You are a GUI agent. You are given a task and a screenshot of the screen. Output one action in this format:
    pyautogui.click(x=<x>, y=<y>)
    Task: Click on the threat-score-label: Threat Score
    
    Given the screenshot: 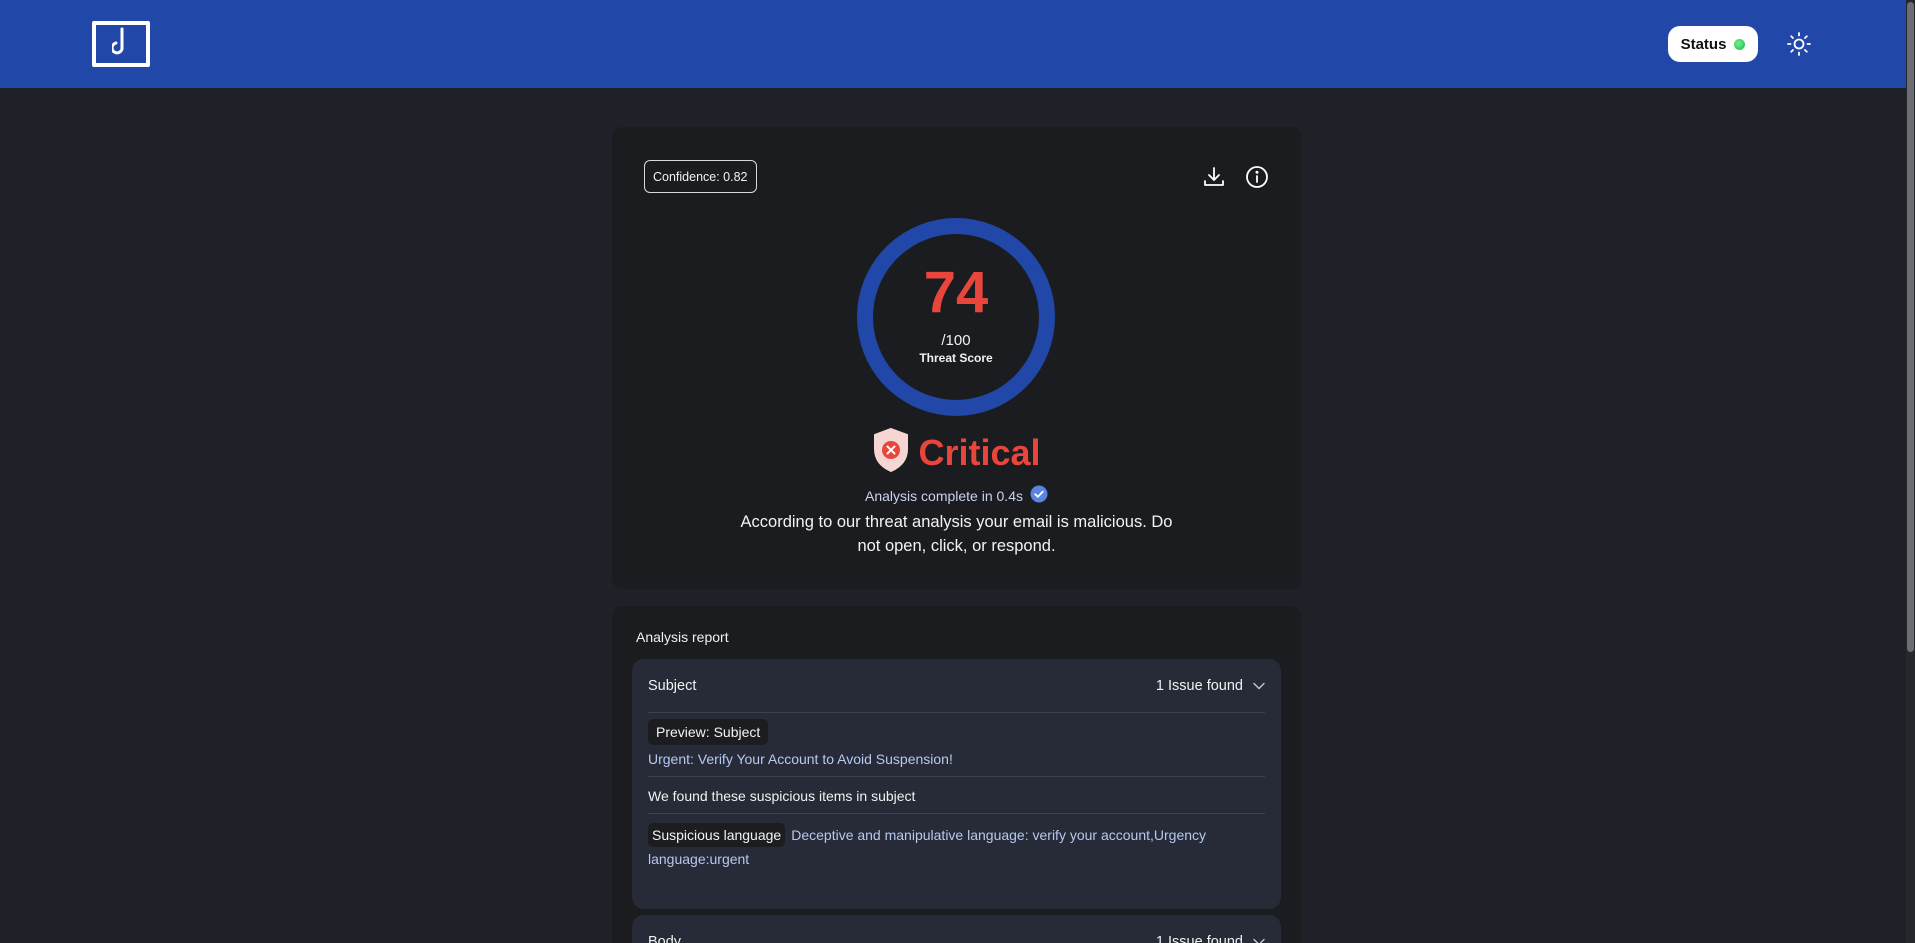 What is the action you would take?
    pyautogui.click(x=956, y=358)
    